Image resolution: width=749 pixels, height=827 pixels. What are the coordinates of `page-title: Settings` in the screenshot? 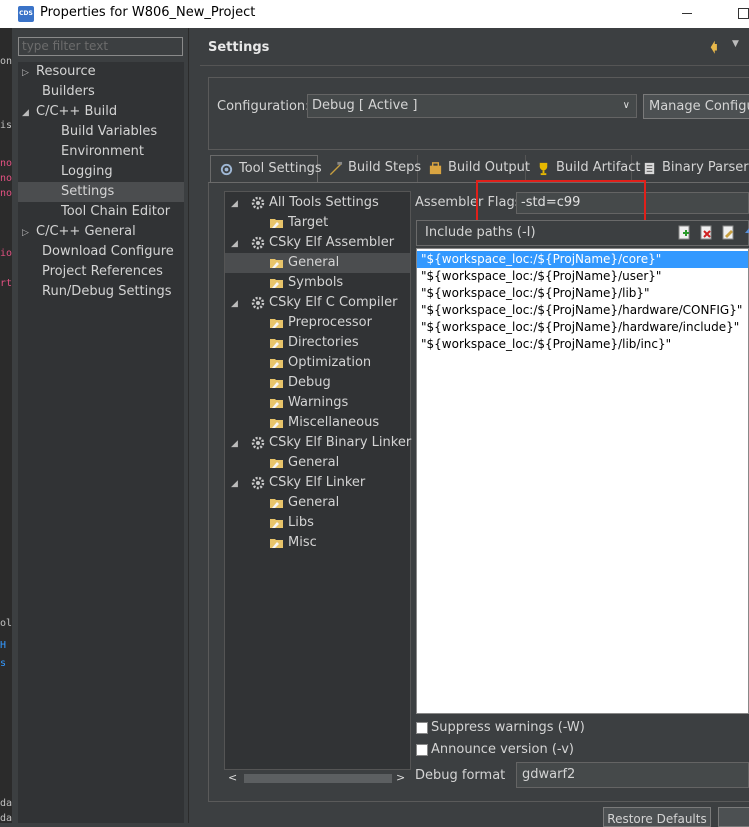 It's located at (239, 47).